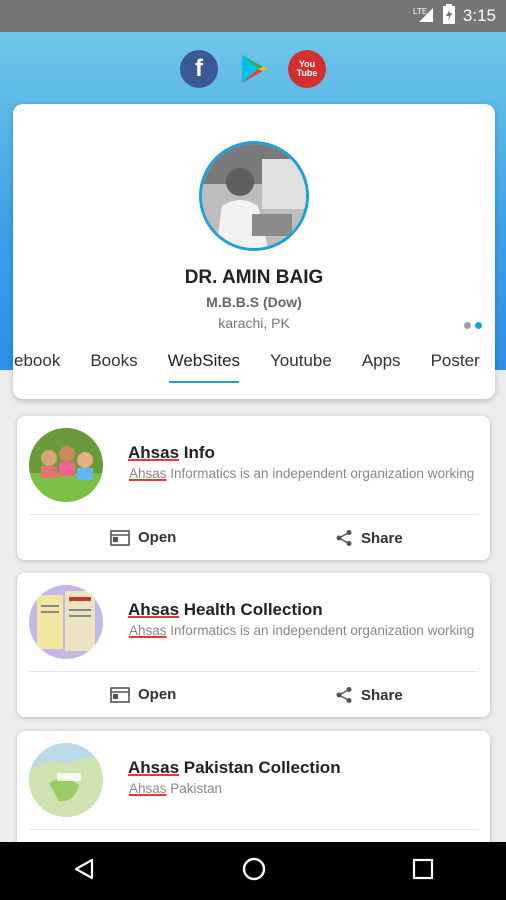  Describe the element at coordinates (473, 325) in the screenshot. I see `page-indicator` at that location.